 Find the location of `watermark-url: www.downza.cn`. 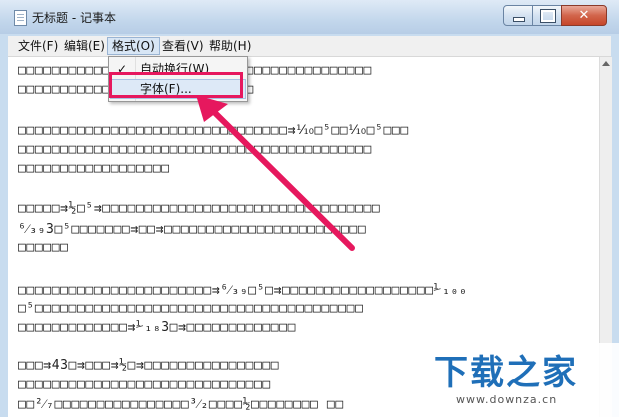

watermark-url: www.downza.cn is located at coordinates (507, 399).